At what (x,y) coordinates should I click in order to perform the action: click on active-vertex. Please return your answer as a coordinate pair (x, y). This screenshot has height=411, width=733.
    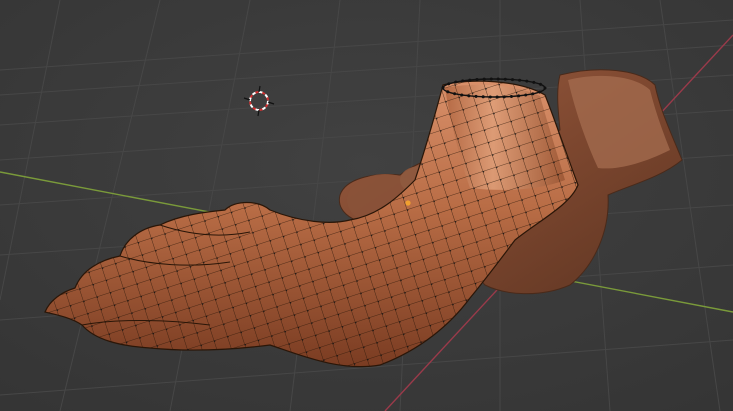
    Looking at the image, I should click on (408, 203).